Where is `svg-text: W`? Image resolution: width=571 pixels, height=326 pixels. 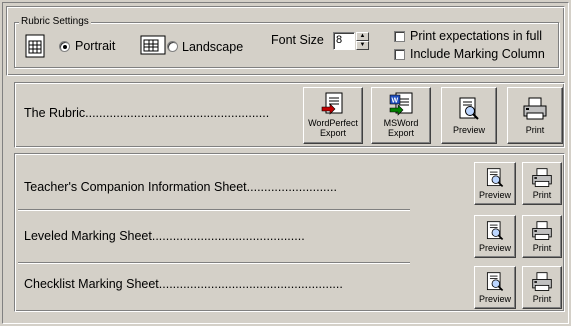
svg-text: W is located at coordinates (395, 101).